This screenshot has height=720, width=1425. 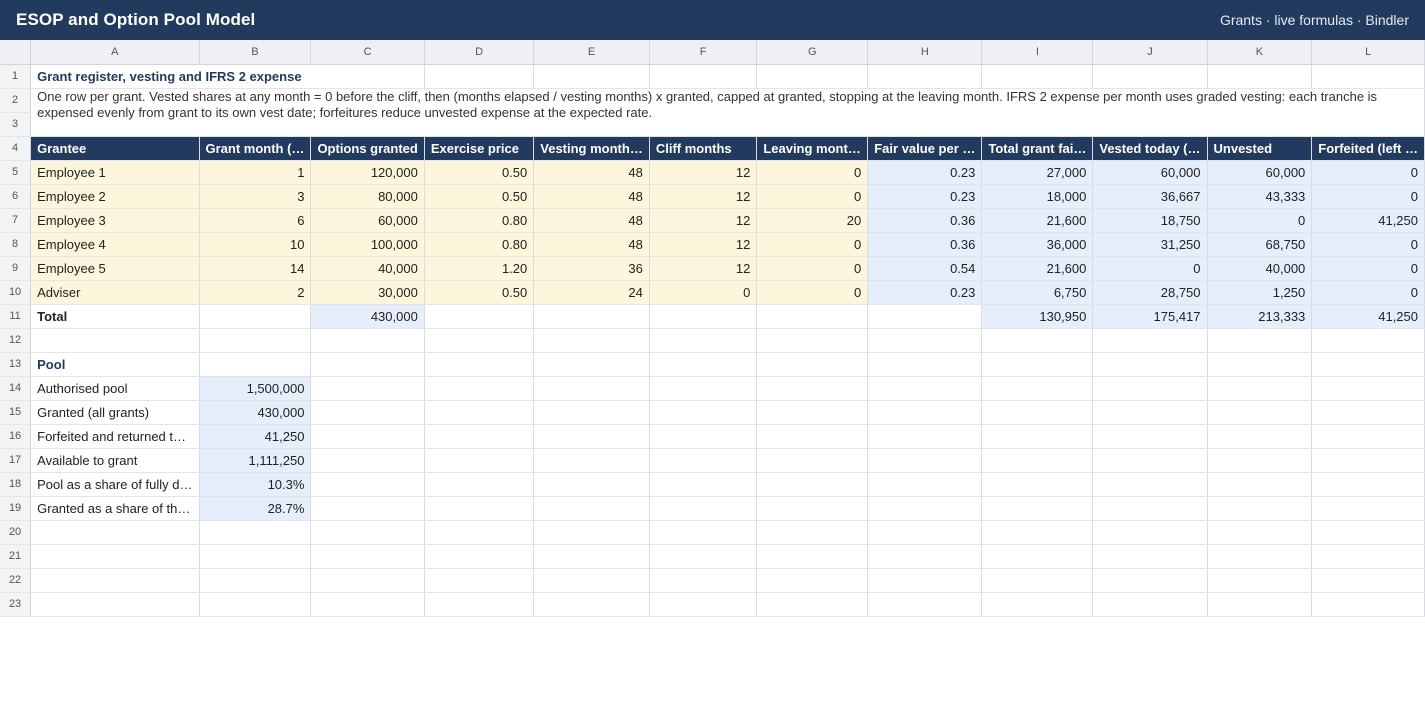 What do you see at coordinates (1260, 268) in the screenshot?
I see `unvested-cell: 40,000` at bounding box center [1260, 268].